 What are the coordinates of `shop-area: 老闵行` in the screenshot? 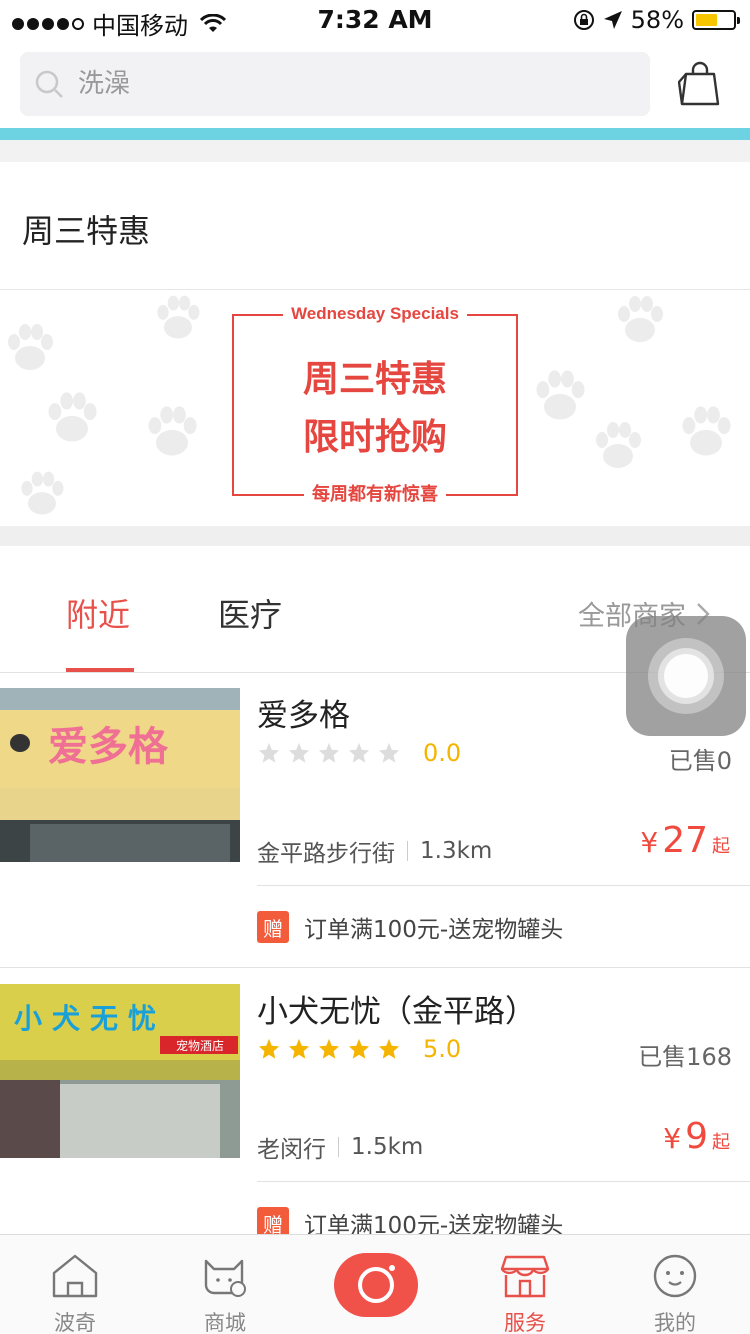 It's located at (291, 1150).